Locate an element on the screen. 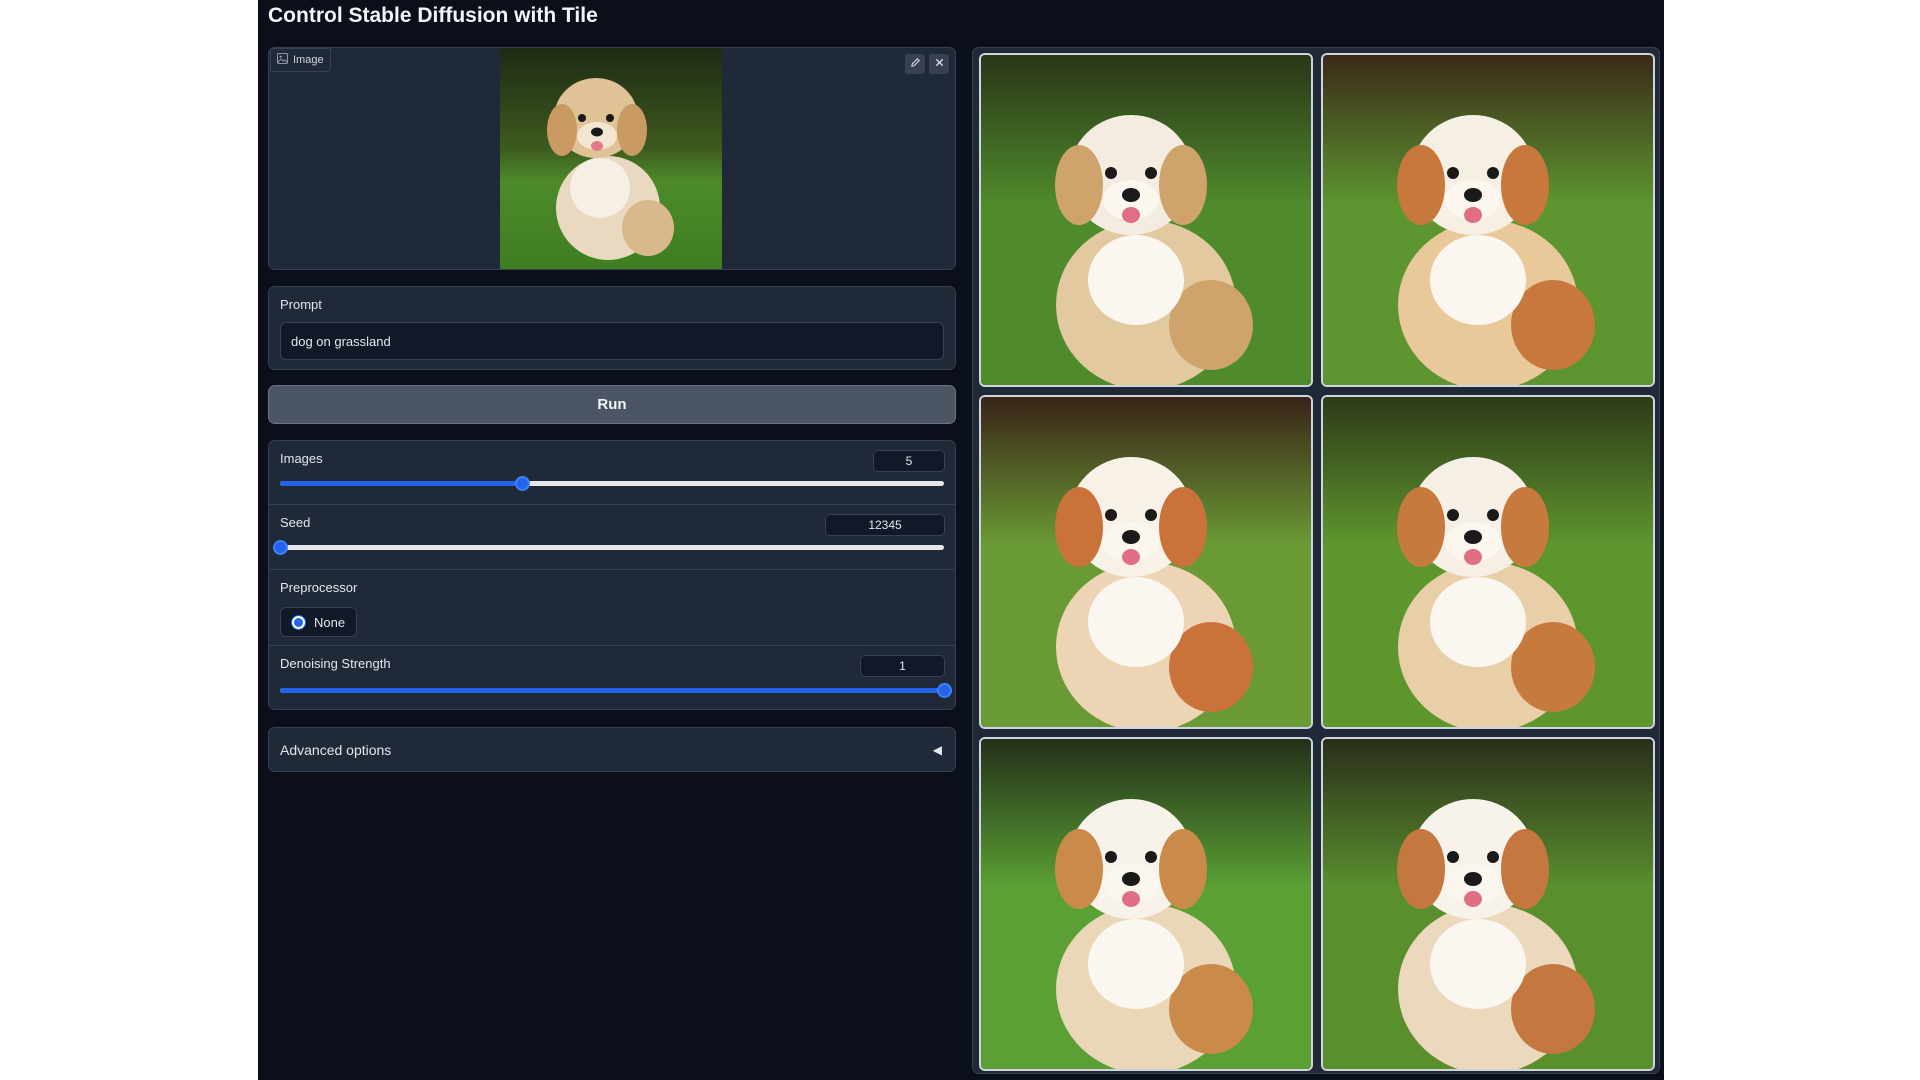  seed-slider-thumb is located at coordinates (280, 547).